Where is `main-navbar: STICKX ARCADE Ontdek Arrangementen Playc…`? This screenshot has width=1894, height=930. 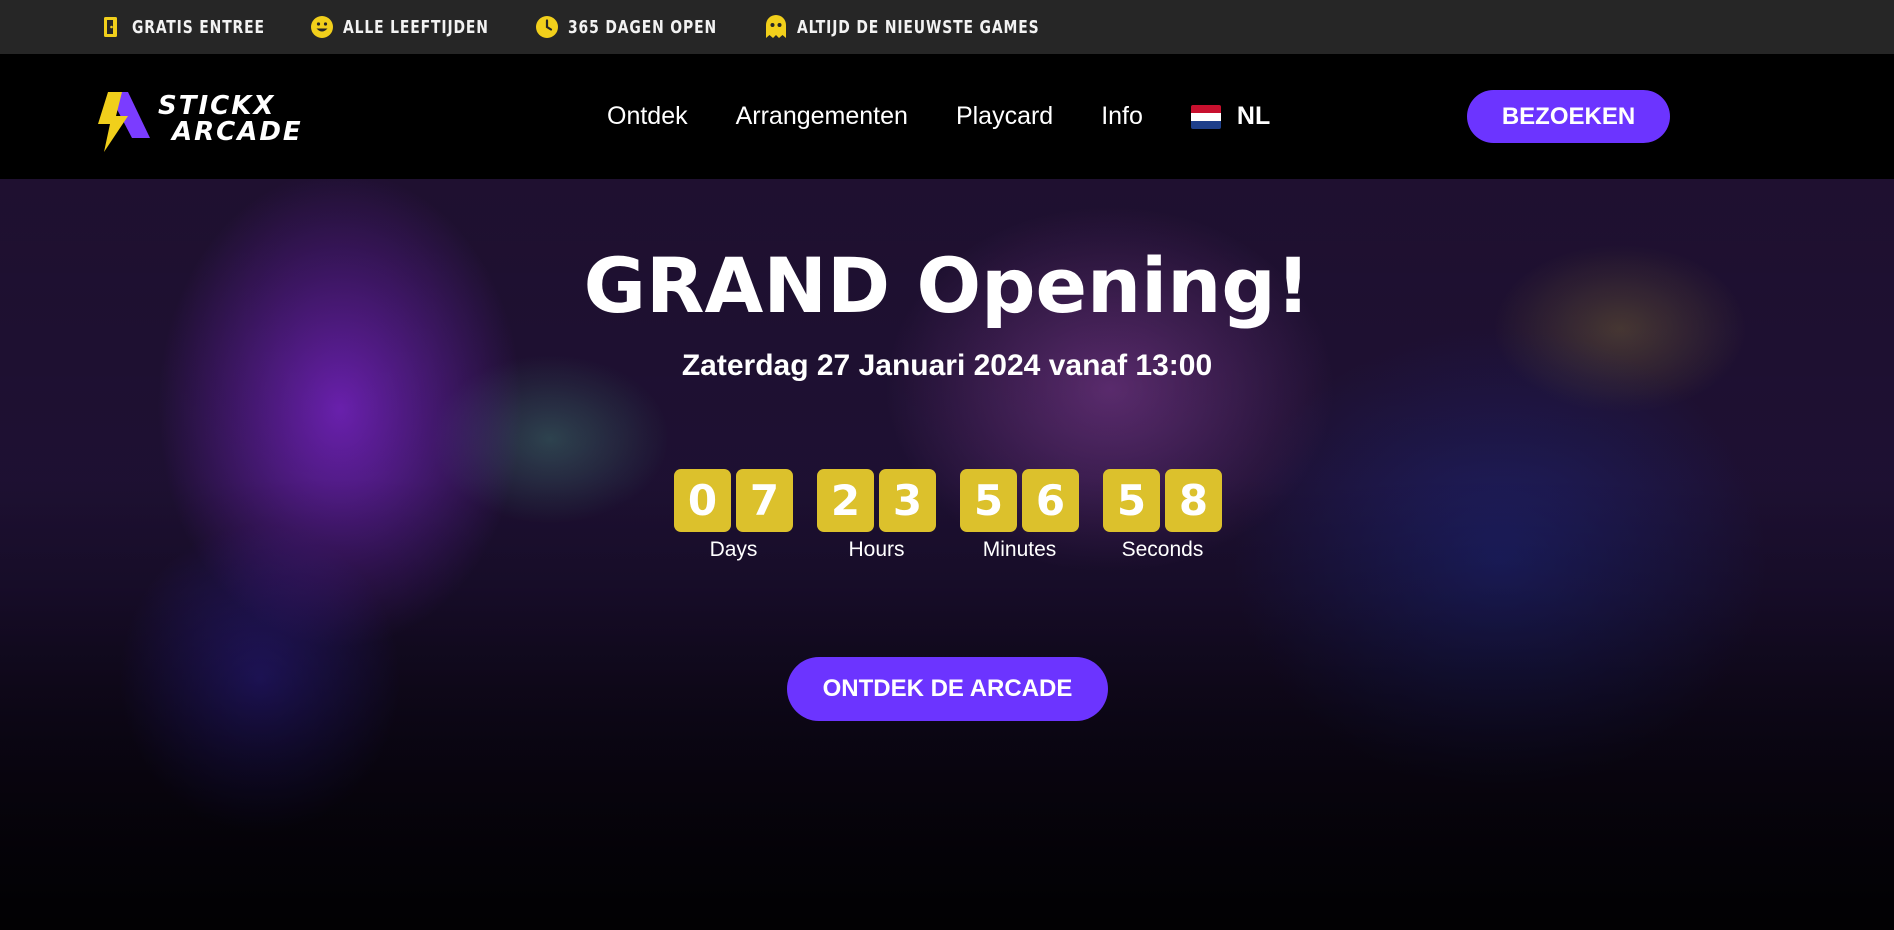
main-navbar: STICKX ARCADE Ontdek Arrangementen Playc… is located at coordinates (947, 116).